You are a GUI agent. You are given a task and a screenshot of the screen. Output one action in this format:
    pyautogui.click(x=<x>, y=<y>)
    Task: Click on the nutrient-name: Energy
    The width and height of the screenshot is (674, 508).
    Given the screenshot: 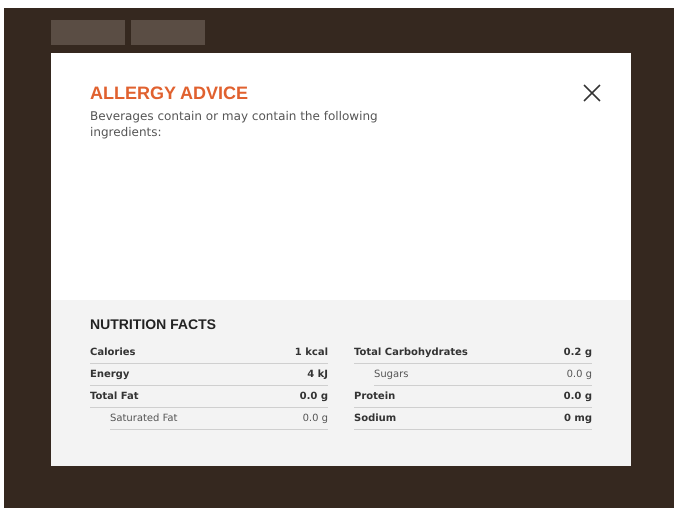 What is the action you would take?
    pyautogui.click(x=110, y=374)
    